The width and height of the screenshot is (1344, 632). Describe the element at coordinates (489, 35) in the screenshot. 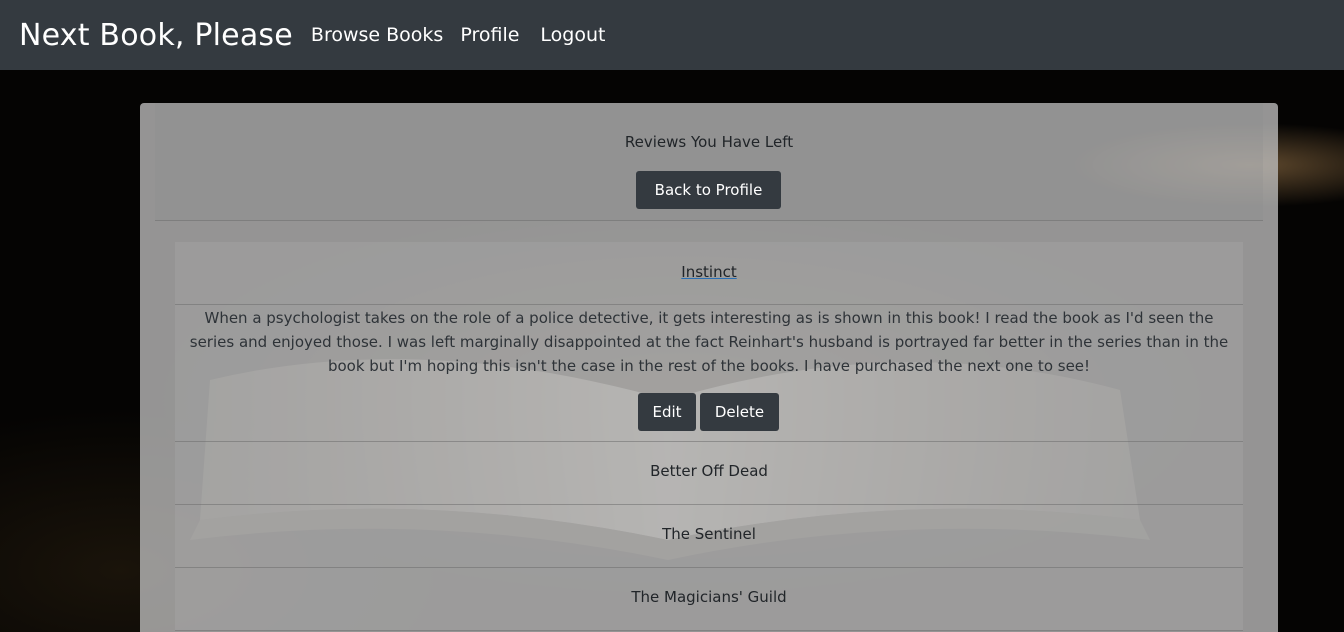

I see `nav-profile: Profile` at that location.